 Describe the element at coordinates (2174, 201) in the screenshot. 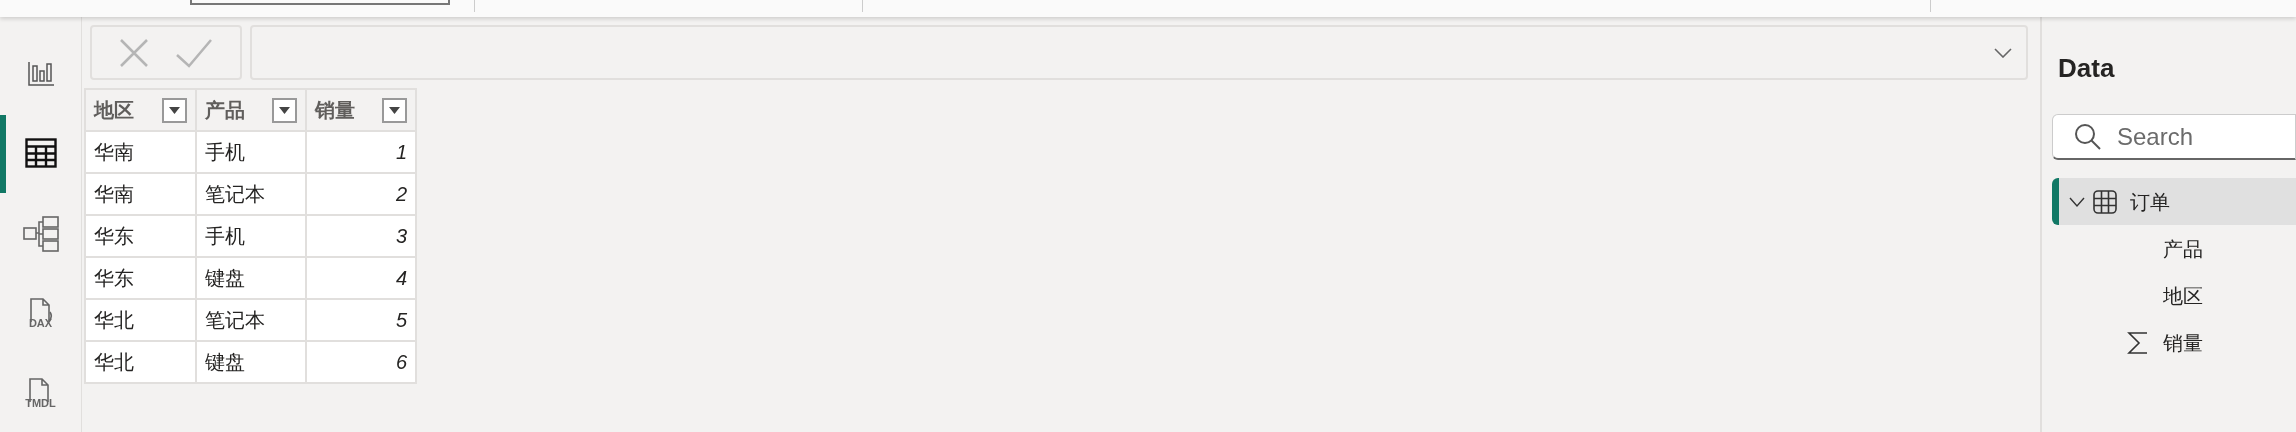

I see `table-tree-item: 订单` at that location.